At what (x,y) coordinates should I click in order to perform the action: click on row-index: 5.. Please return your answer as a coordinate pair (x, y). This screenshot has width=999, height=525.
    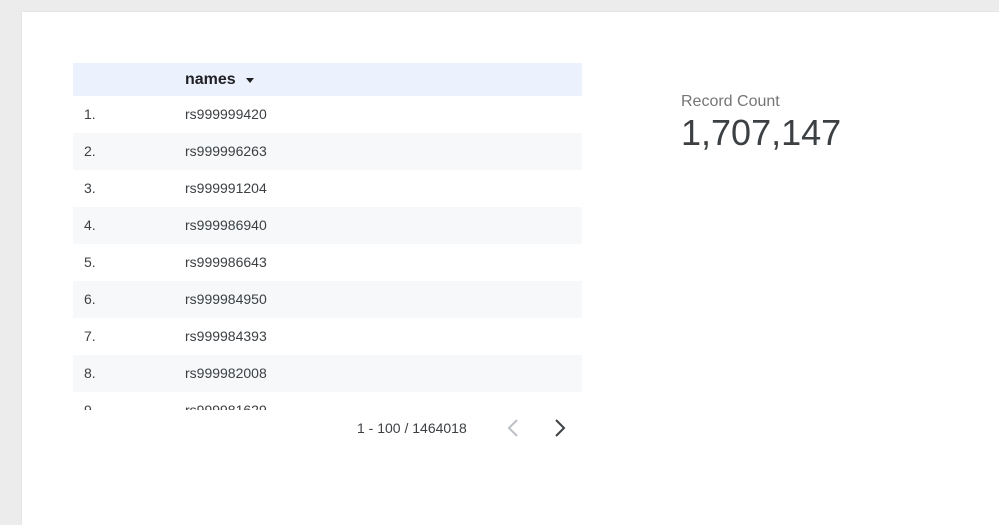
    Looking at the image, I should click on (90, 262).